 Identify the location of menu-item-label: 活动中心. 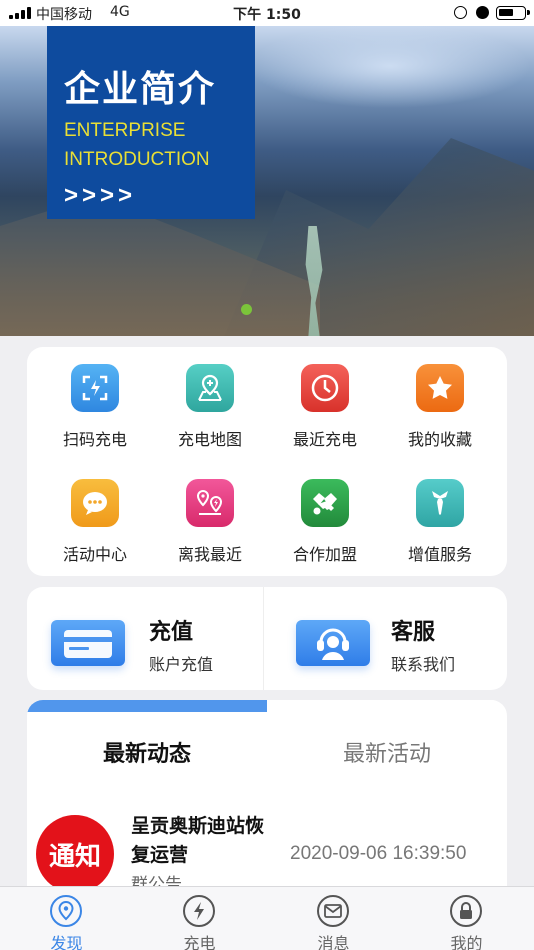
(94, 554).